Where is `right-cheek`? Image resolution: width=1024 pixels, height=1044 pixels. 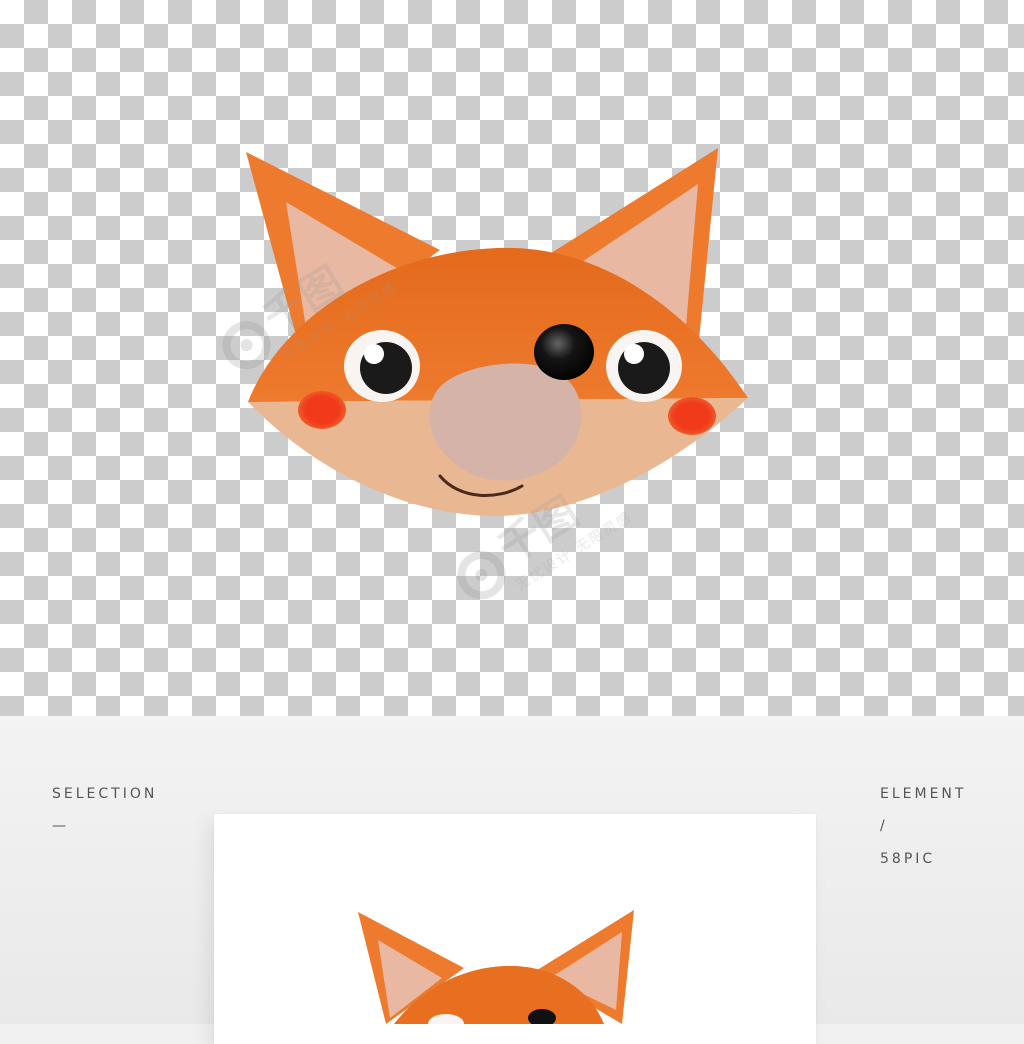
right-cheek is located at coordinates (692, 416).